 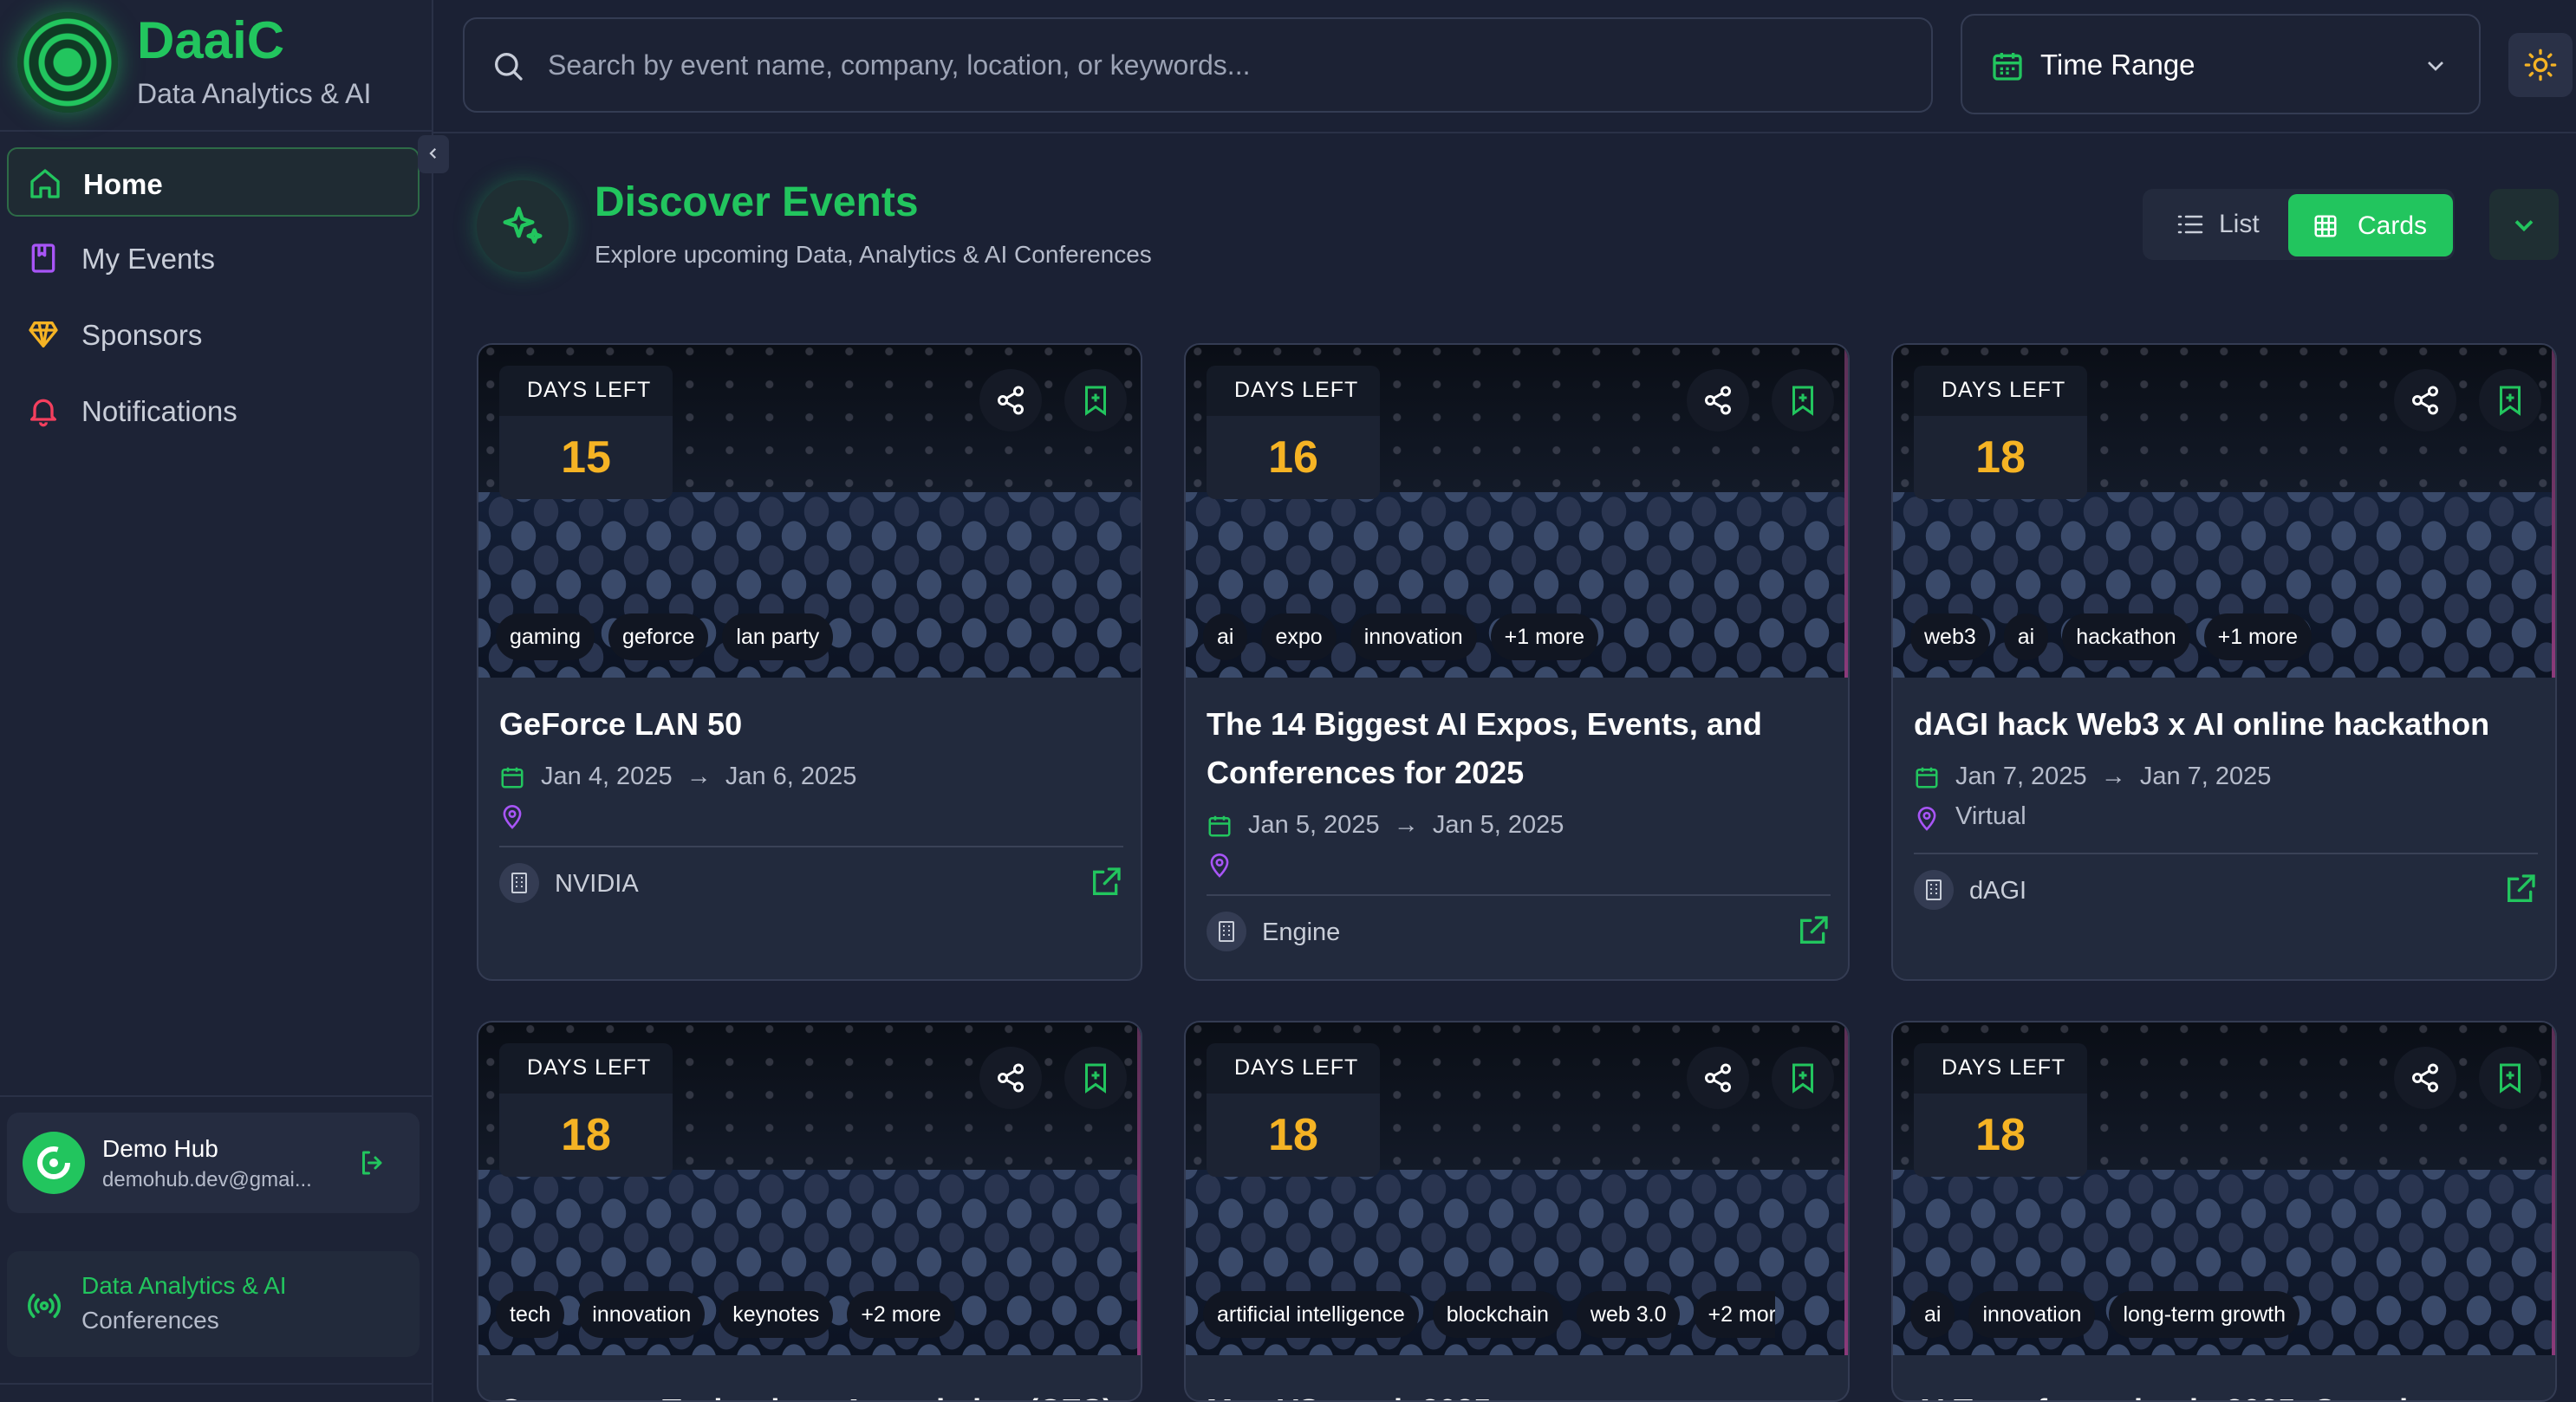 I want to click on brand-name: DaaiC, so click(x=211, y=40).